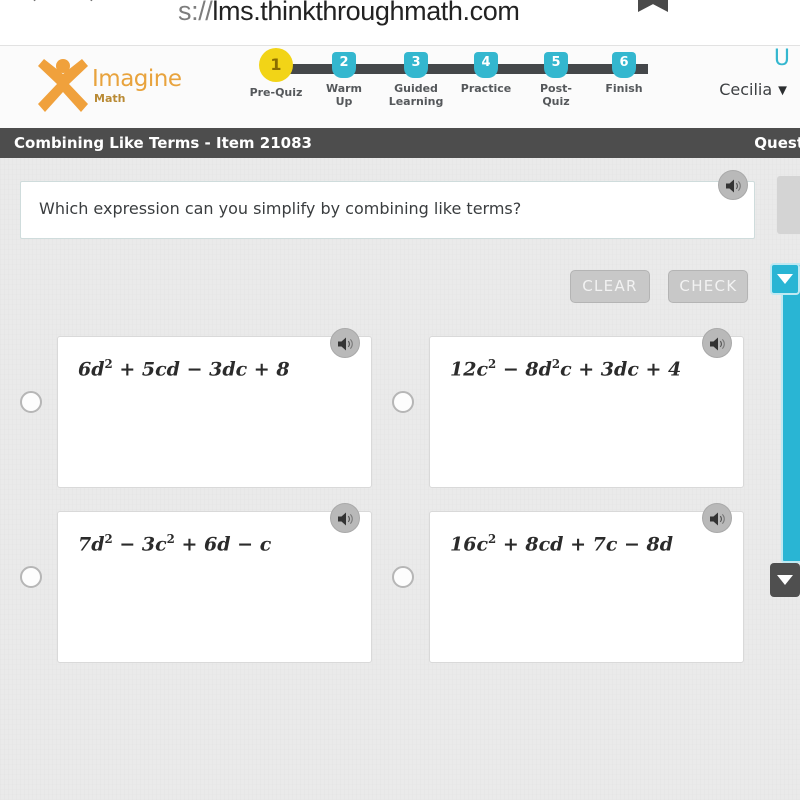  Describe the element at coordinates (653, 6) in the screenshot. I see `bookmark-icon` at that location.